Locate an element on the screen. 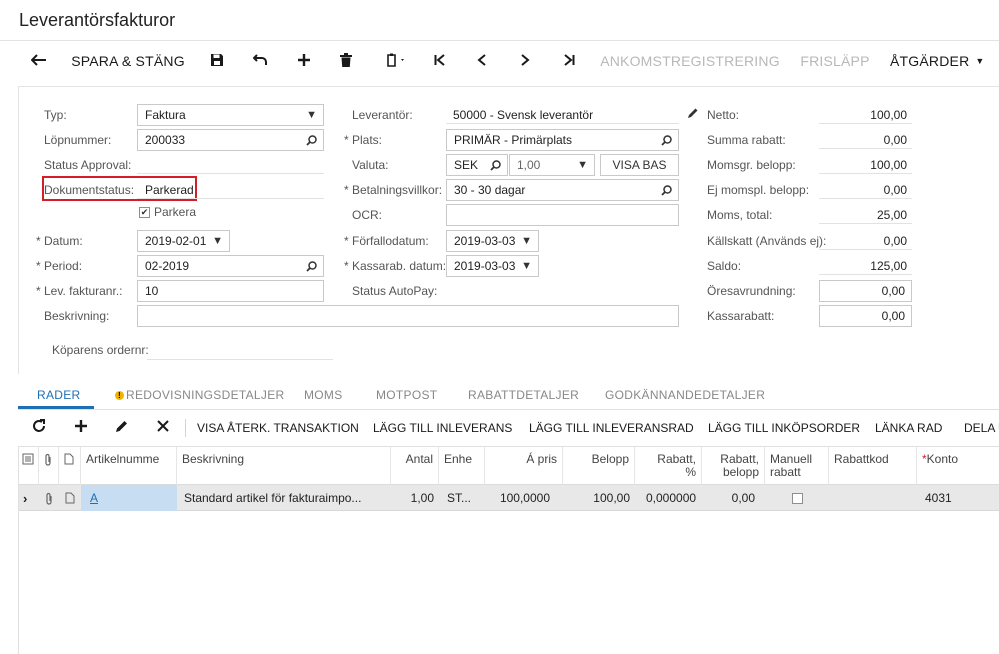  tax-total-underline is located at coordinates (865, 223).